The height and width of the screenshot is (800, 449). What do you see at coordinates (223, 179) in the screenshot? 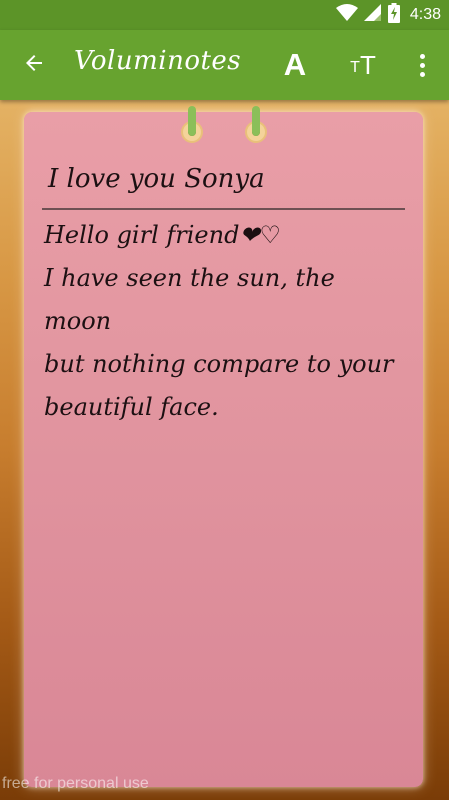
I see `note-title: I love you Sonya` at bounding box center [223, 179].